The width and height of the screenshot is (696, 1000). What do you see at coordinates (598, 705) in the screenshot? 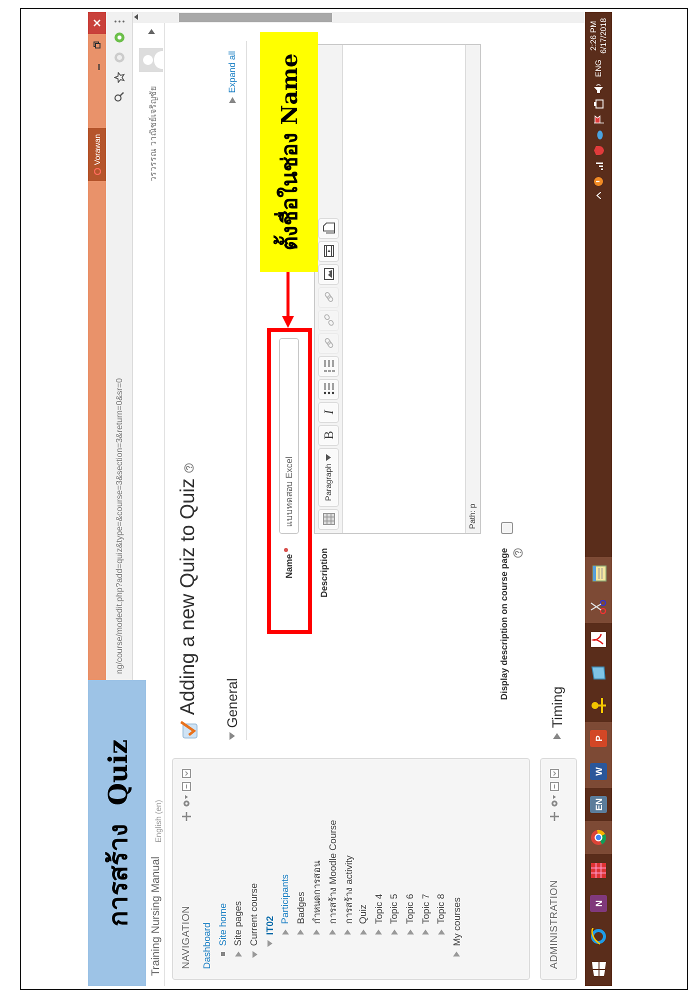
I see `key-icon` at bounding box center [598, 705].